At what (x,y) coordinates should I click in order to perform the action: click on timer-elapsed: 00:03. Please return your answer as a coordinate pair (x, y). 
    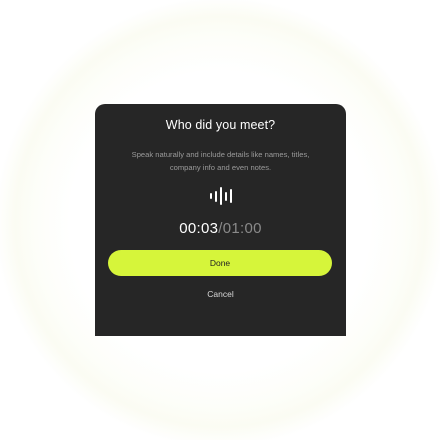
    Looking at the image, I should click on (199, 228).